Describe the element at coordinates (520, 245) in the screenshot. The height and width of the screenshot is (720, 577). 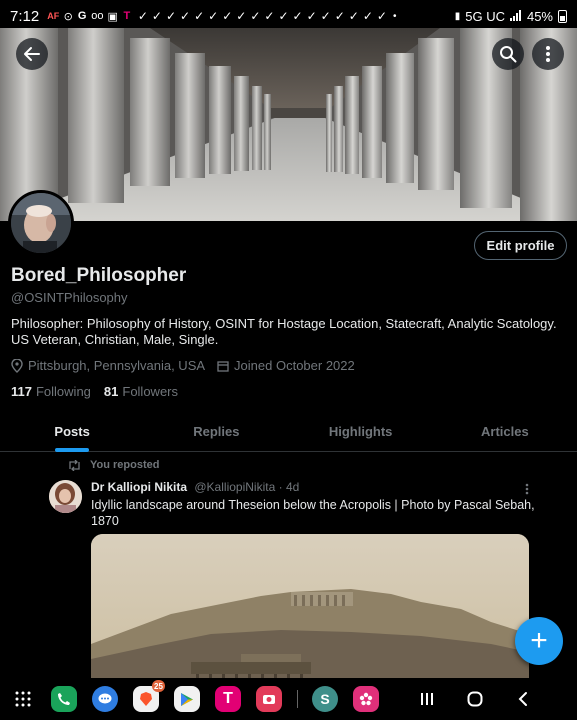
I see `edit-profile-button: Edit profile` at that location.